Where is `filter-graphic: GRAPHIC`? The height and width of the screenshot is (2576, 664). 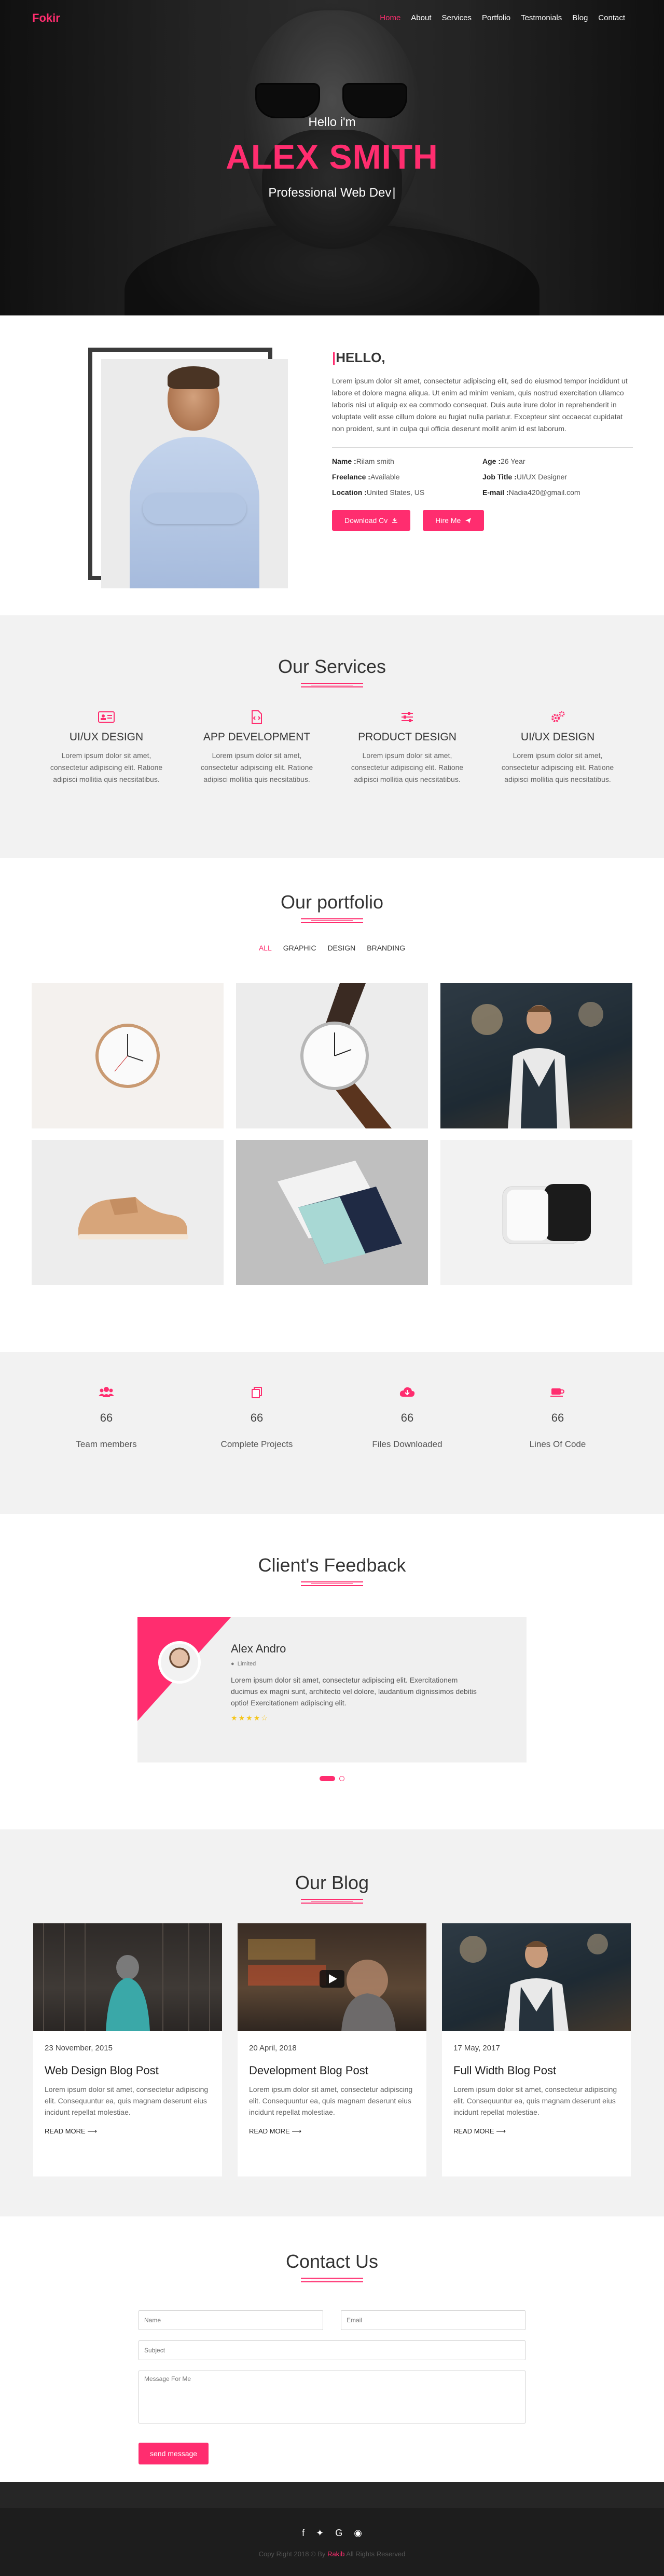 filter-graphic: GRAPHIC is located at coordinates (300, 948).